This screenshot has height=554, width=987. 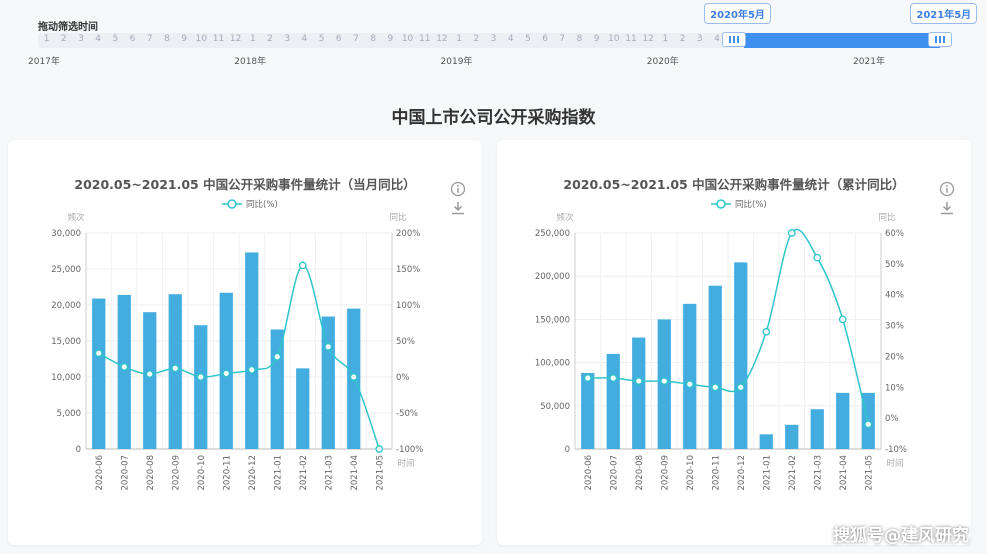 What do you see at coordinates (721, 204) in the screenshot?
I see `legend-dot-marker` at bounding box center [721, 204].